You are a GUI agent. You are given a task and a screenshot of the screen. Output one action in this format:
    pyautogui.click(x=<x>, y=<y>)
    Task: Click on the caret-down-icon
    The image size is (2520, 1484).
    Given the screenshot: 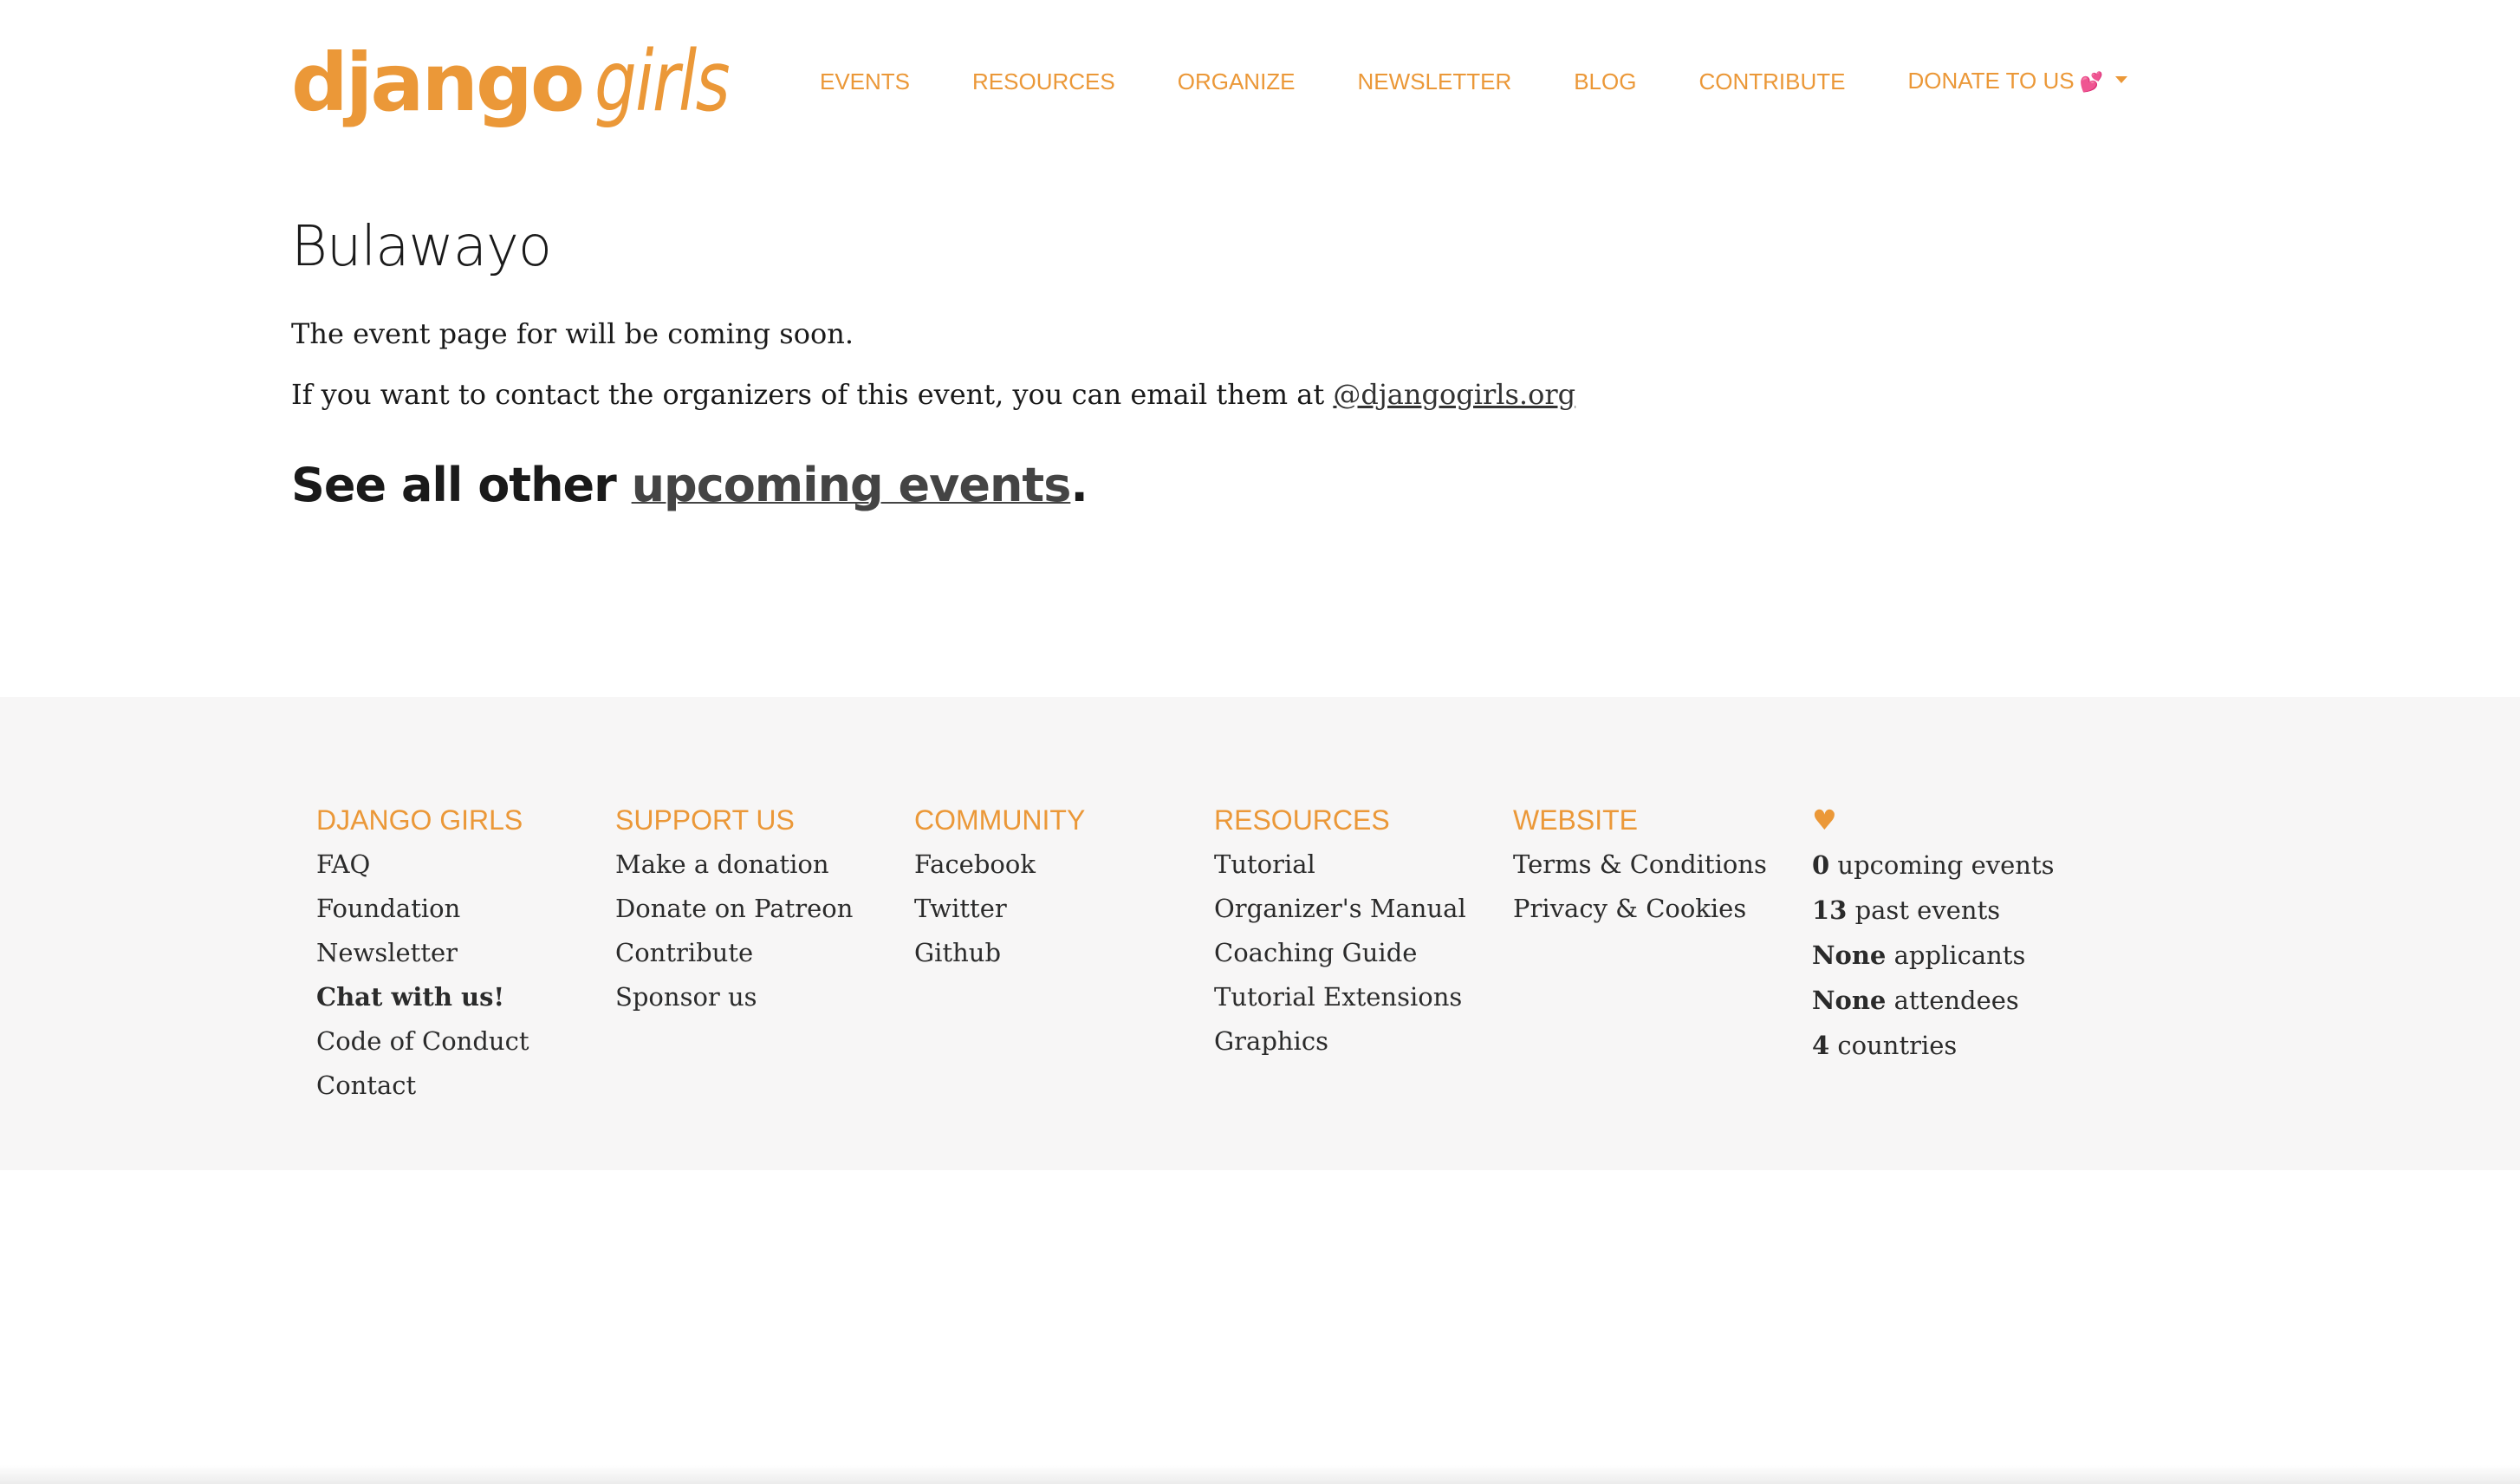 What is the action you would take?
    pyautogui.click(x=2121, y=79)
    